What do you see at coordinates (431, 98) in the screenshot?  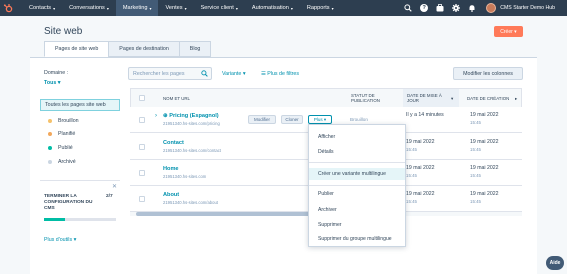 I see `column-updated: DATE DE MISE À JOUR ▾` at bounding box center [431, 98].